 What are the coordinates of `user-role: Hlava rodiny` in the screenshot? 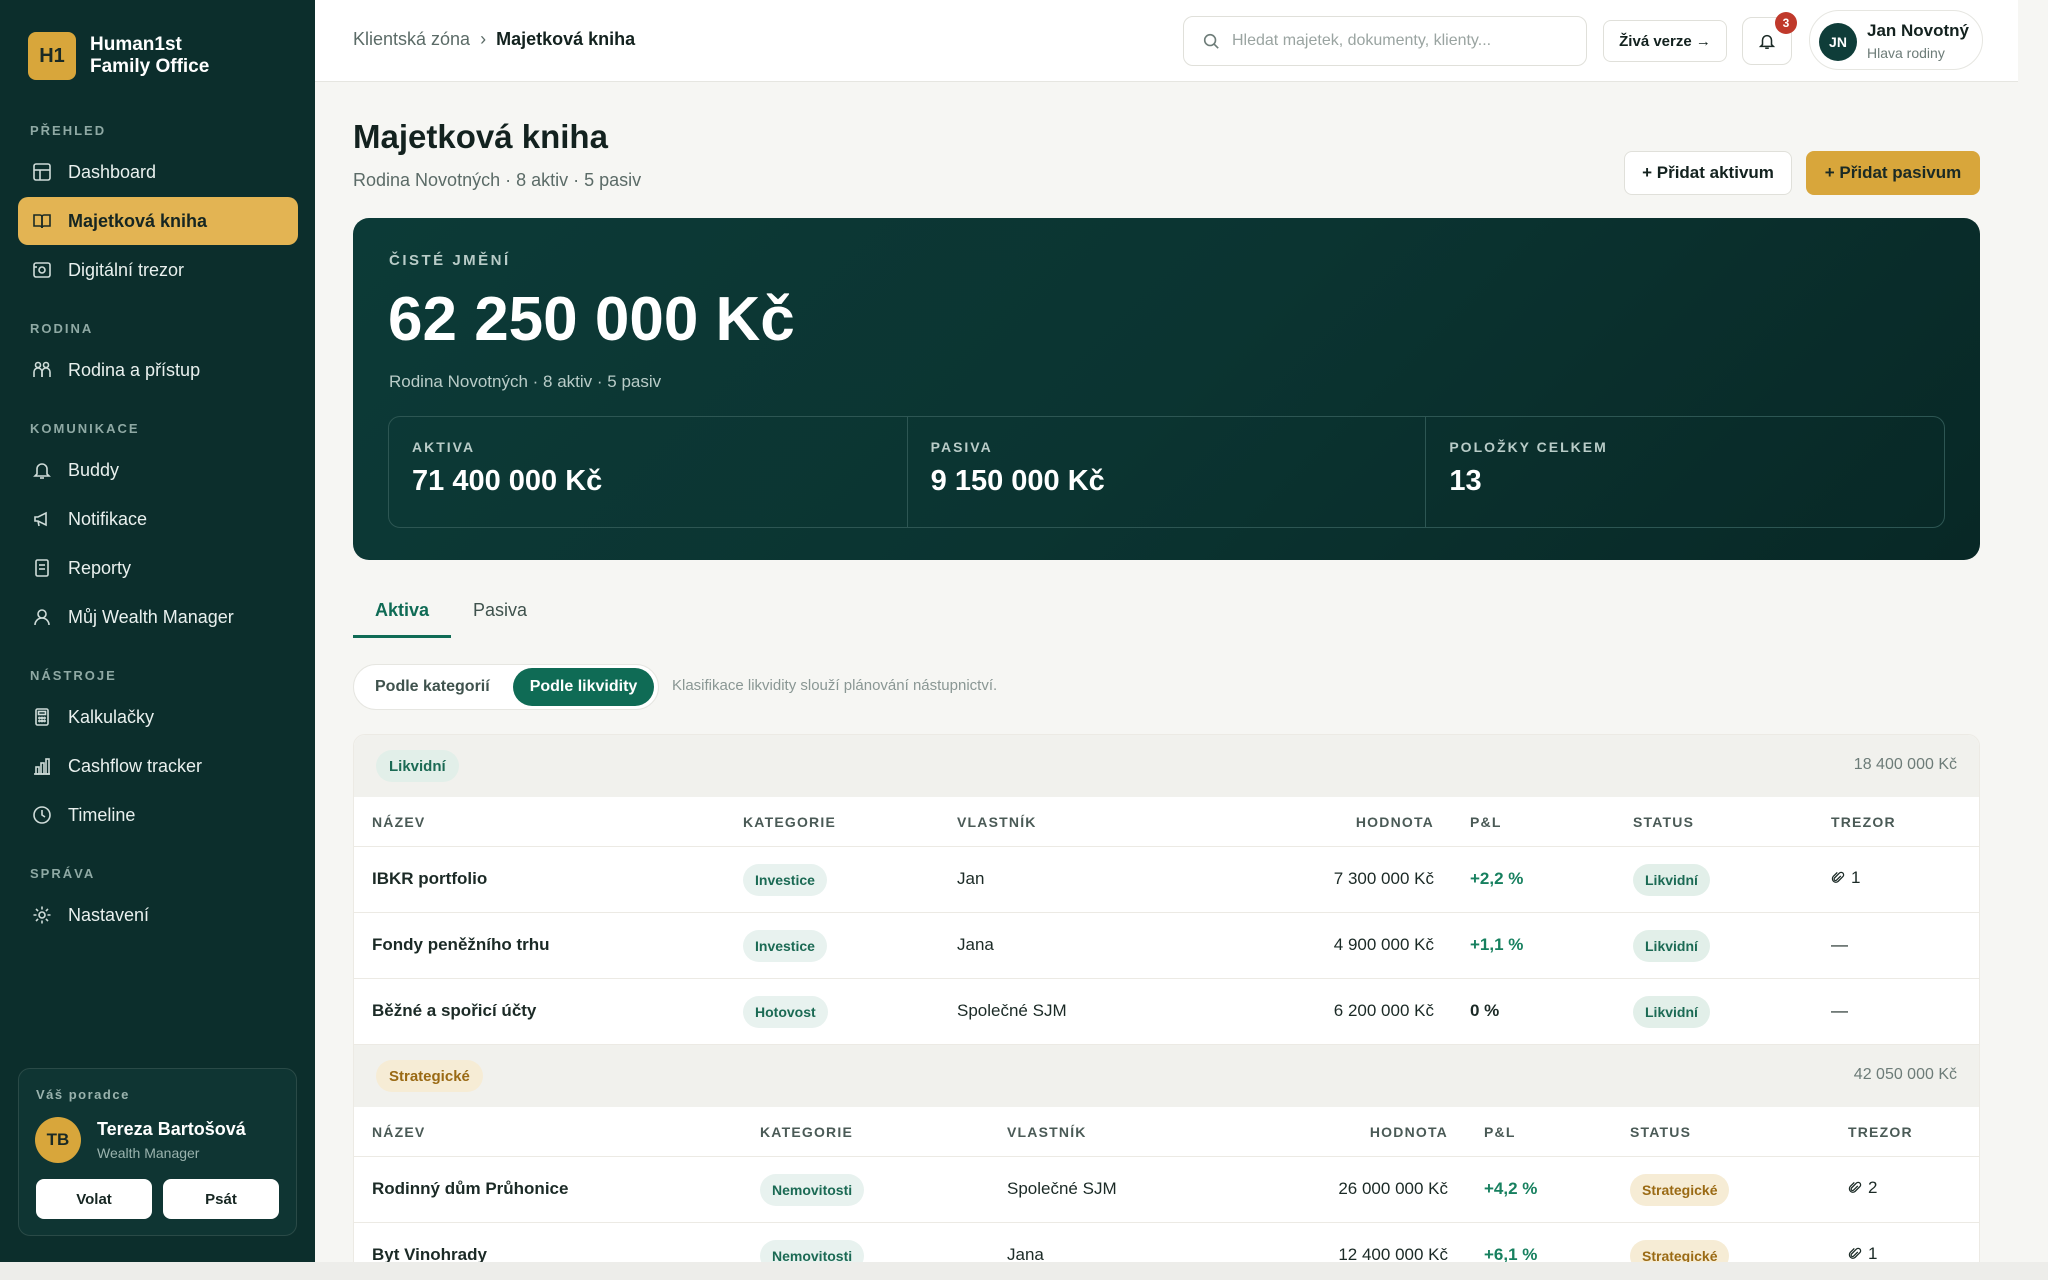 It's located at (1906, 53).